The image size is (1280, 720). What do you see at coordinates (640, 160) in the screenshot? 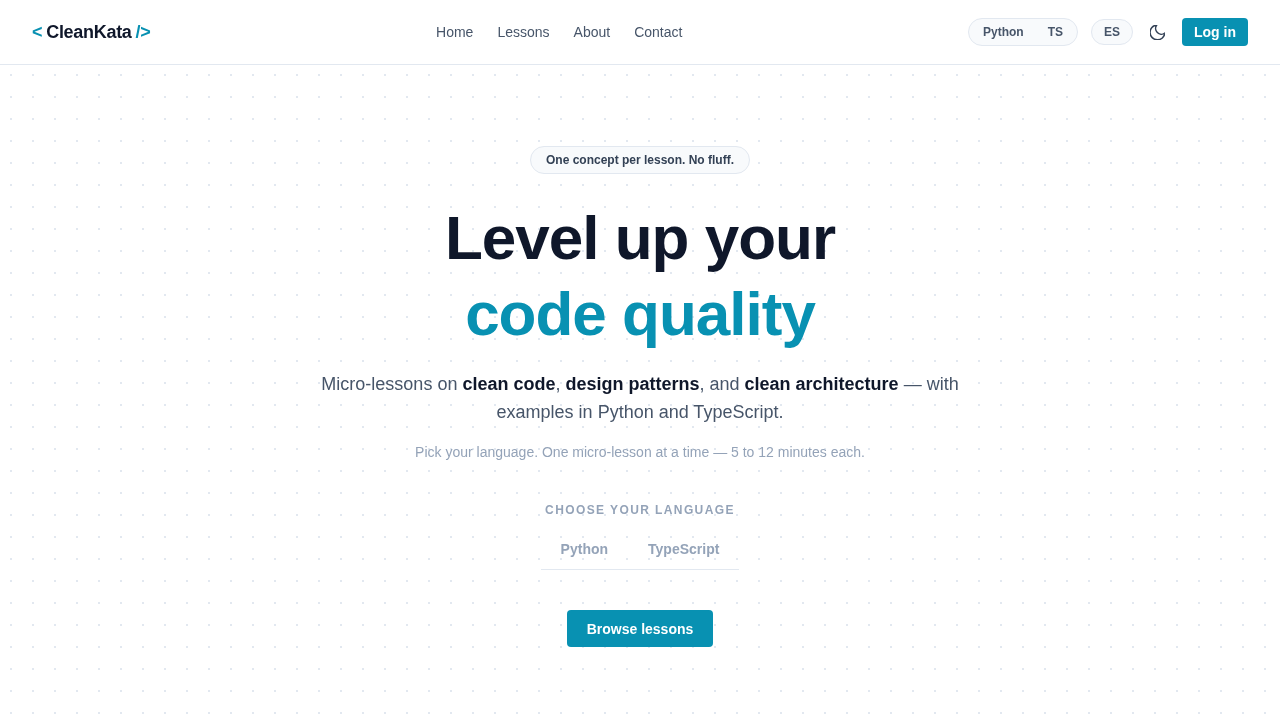
I see `tagline-pill: One concept per lesson. No fluff.` at bounding box center [640, 160].